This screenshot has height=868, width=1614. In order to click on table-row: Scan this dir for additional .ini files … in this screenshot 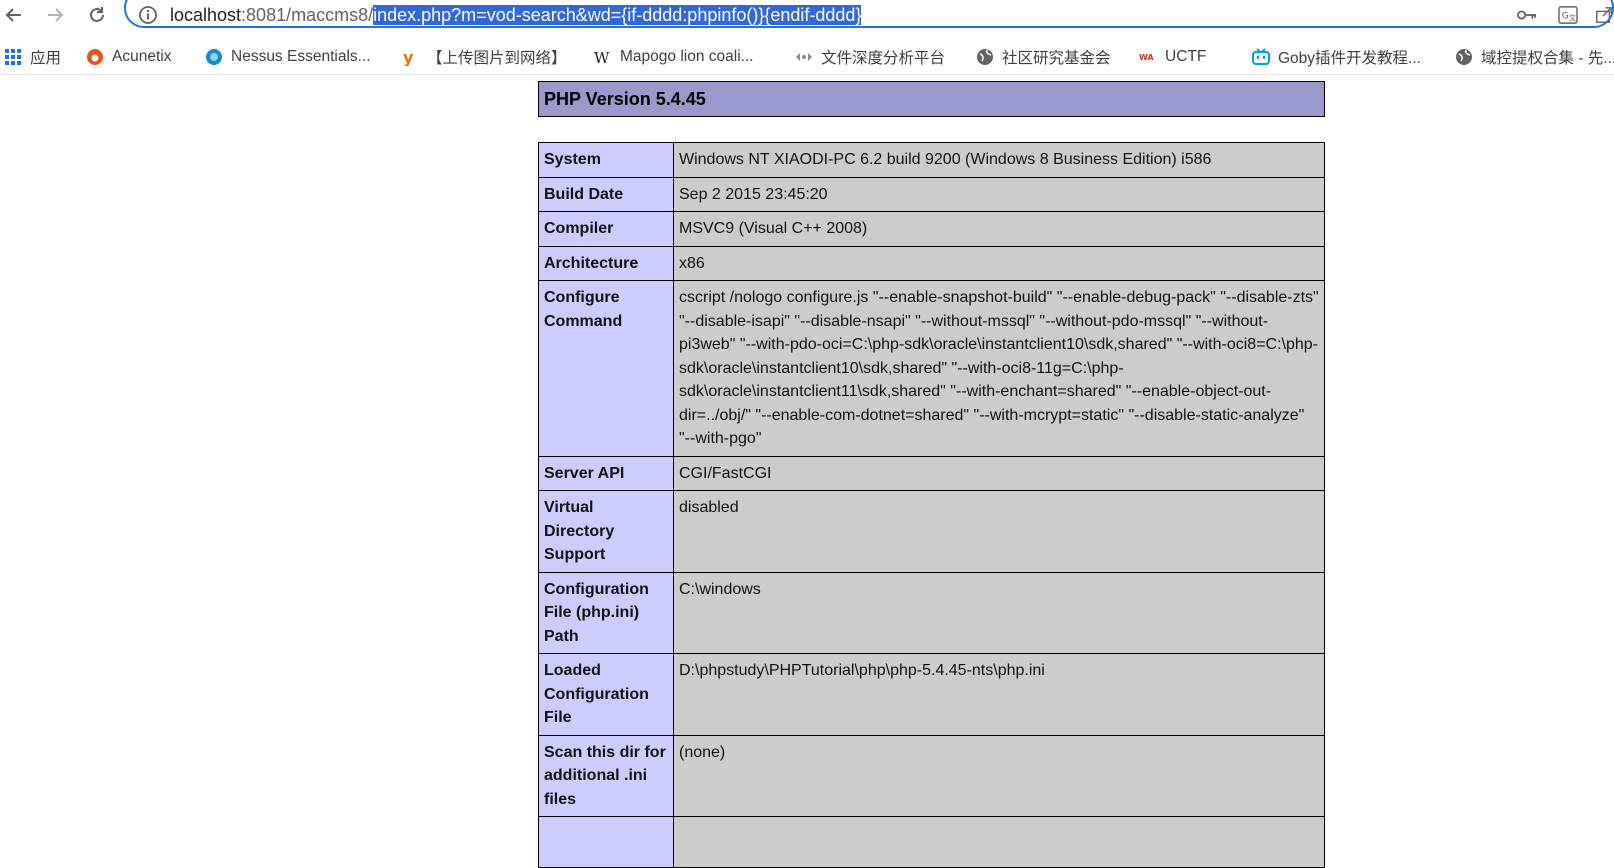, I will do `click(931, 775)`.